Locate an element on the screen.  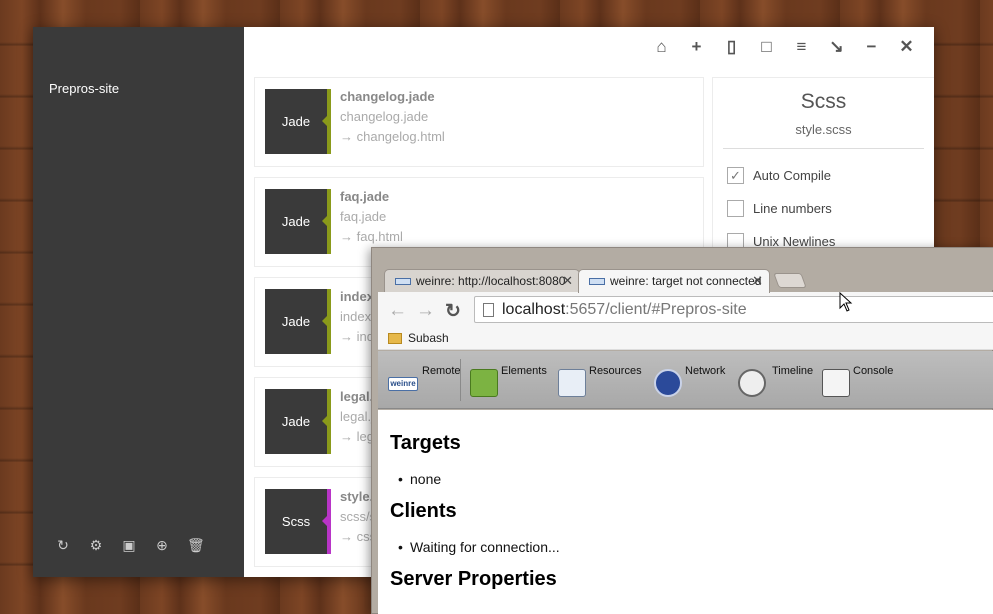
option-label: Auto Compile is located at coordinates (792, 175).